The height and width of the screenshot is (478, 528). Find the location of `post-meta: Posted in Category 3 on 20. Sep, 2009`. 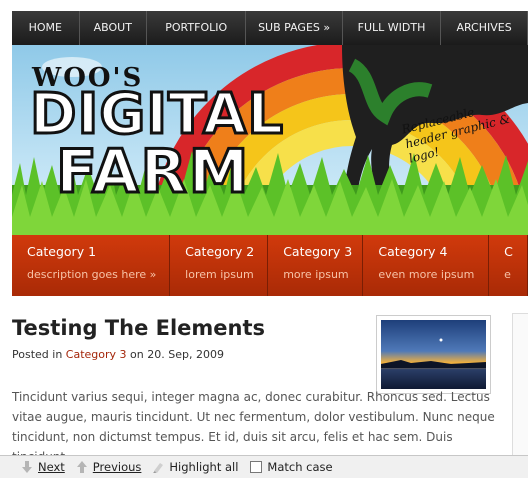

post-meta: Posted in Category 3 on 20. Sep, 2009 is located at coordinates (118, 354).